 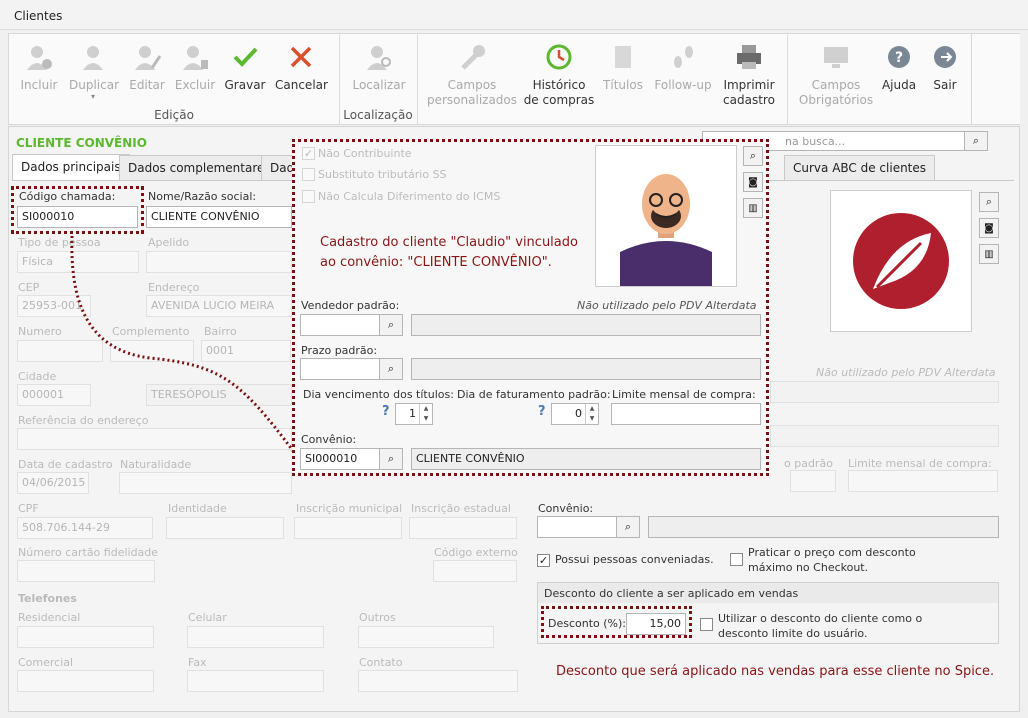 What do you see at coordinates (808, 463) in the screenshot?
I see `bg-prazo-label: o padrão` at bounding box center [808, 463].